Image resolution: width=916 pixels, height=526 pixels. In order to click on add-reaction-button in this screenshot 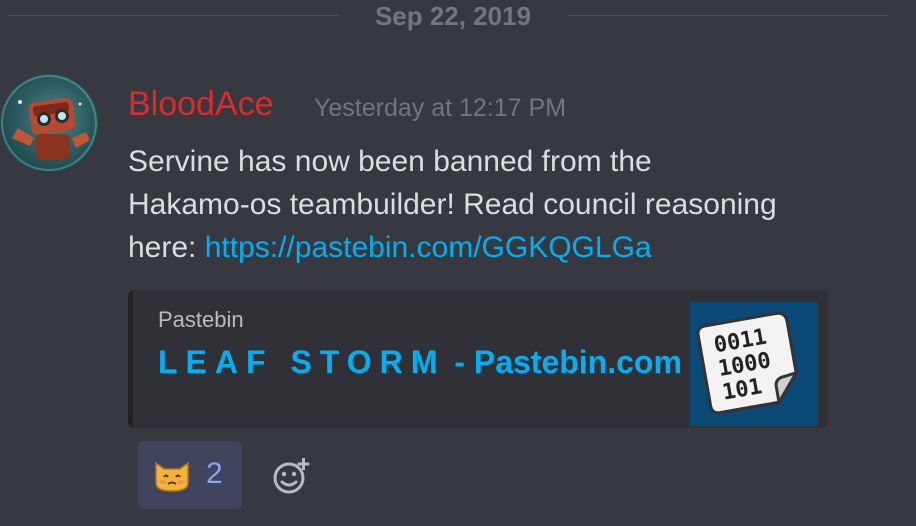, I will do `click(292, 476)`.